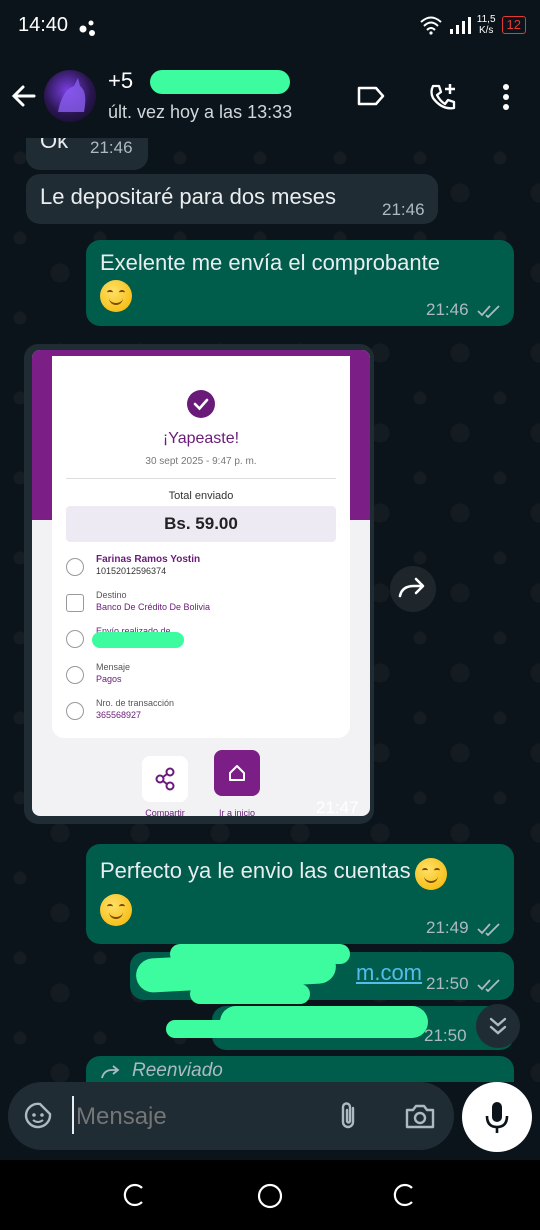  What do you see at coordinates (200, 112) in the screenshot?
I see `last-seen-status: últ. vez hoy a las 13:33` at bounding box center [200, 112].